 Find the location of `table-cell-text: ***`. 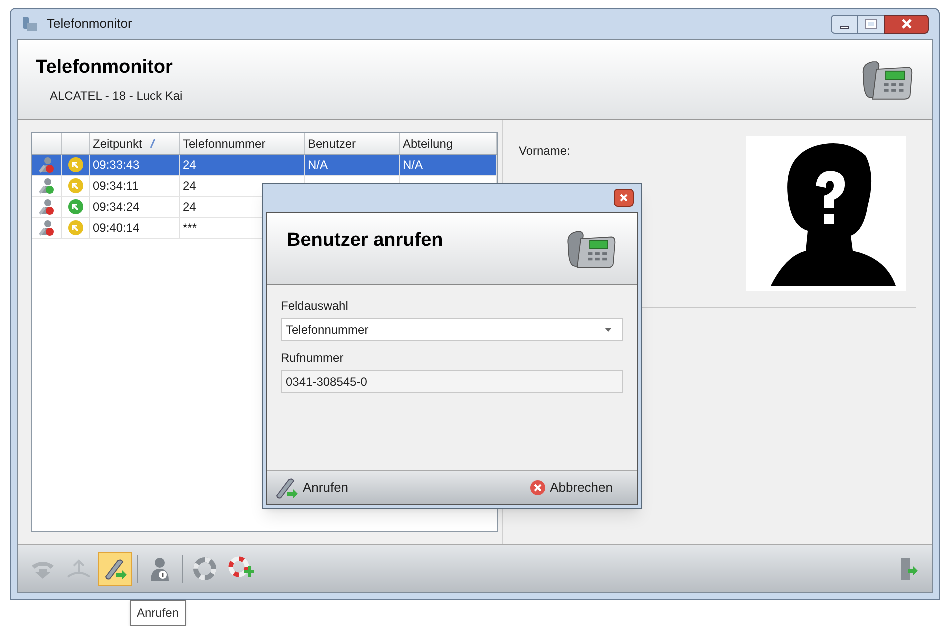

table-cell-text: *** is located at coordinates (190, 228).